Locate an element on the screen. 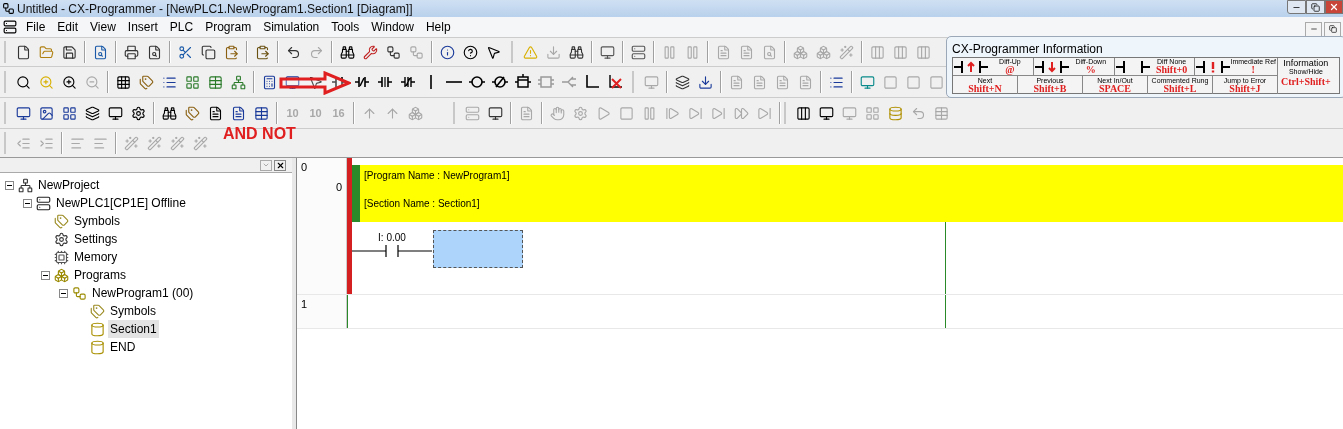 Image resolution: width=1343 pixels, height=429 pixels. menu-item: PLC is located at coordinates (181, 27).